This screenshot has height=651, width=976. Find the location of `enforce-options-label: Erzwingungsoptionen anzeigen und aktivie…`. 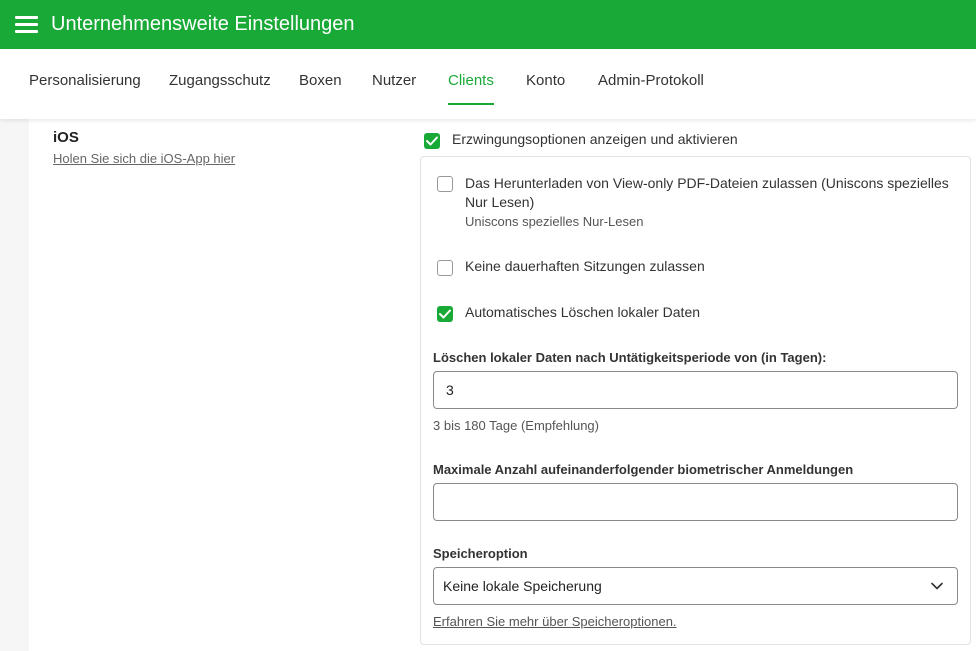

enforce-options-label: Erzwingungsoptionen anzeigen und aktivie… is located at coordinates (595, 139).